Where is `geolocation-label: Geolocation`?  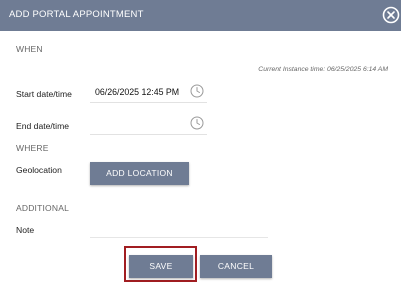
geolocation-label: Geolocation is located at coordinates (39, 170).